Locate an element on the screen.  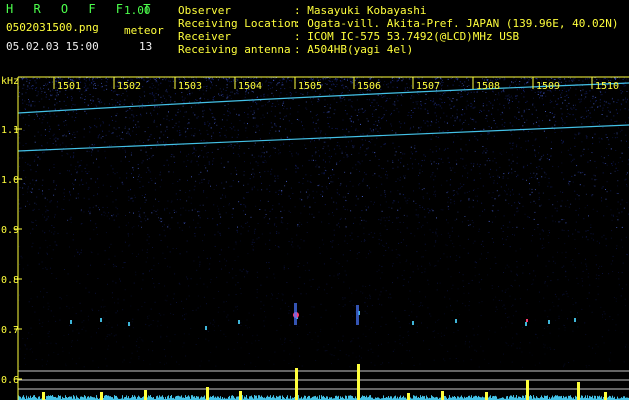
observation-datetime: 05.02.03 15:00 is located at coordinates (52, 46).